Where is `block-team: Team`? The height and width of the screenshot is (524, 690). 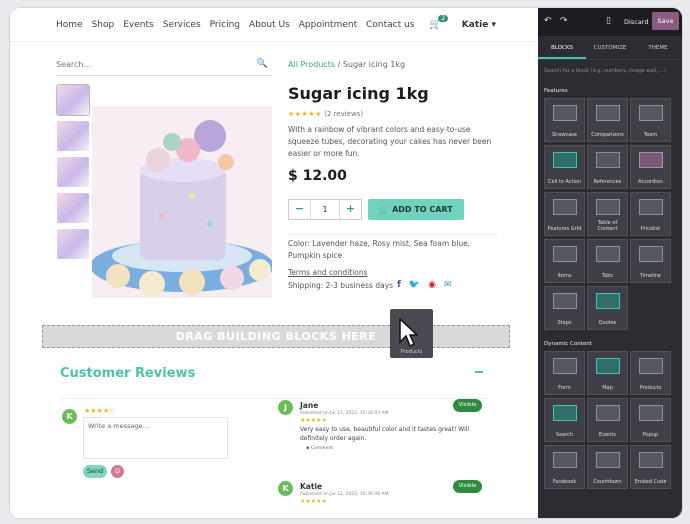
block-team: Team is located at coordinates (650, 120).